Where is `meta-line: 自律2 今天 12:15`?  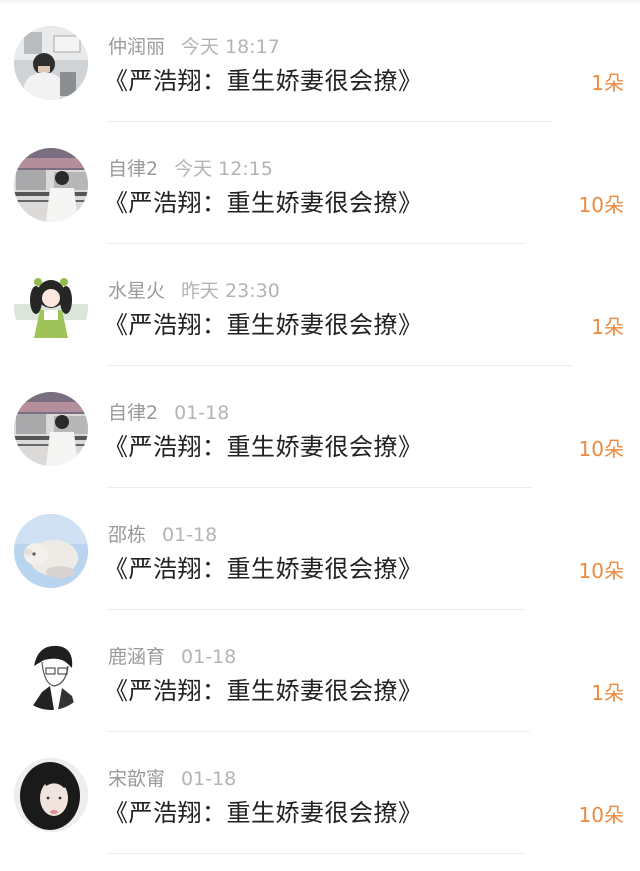
meta-line: 自律2 今天 12:15 is located at coordinates (190, 169).